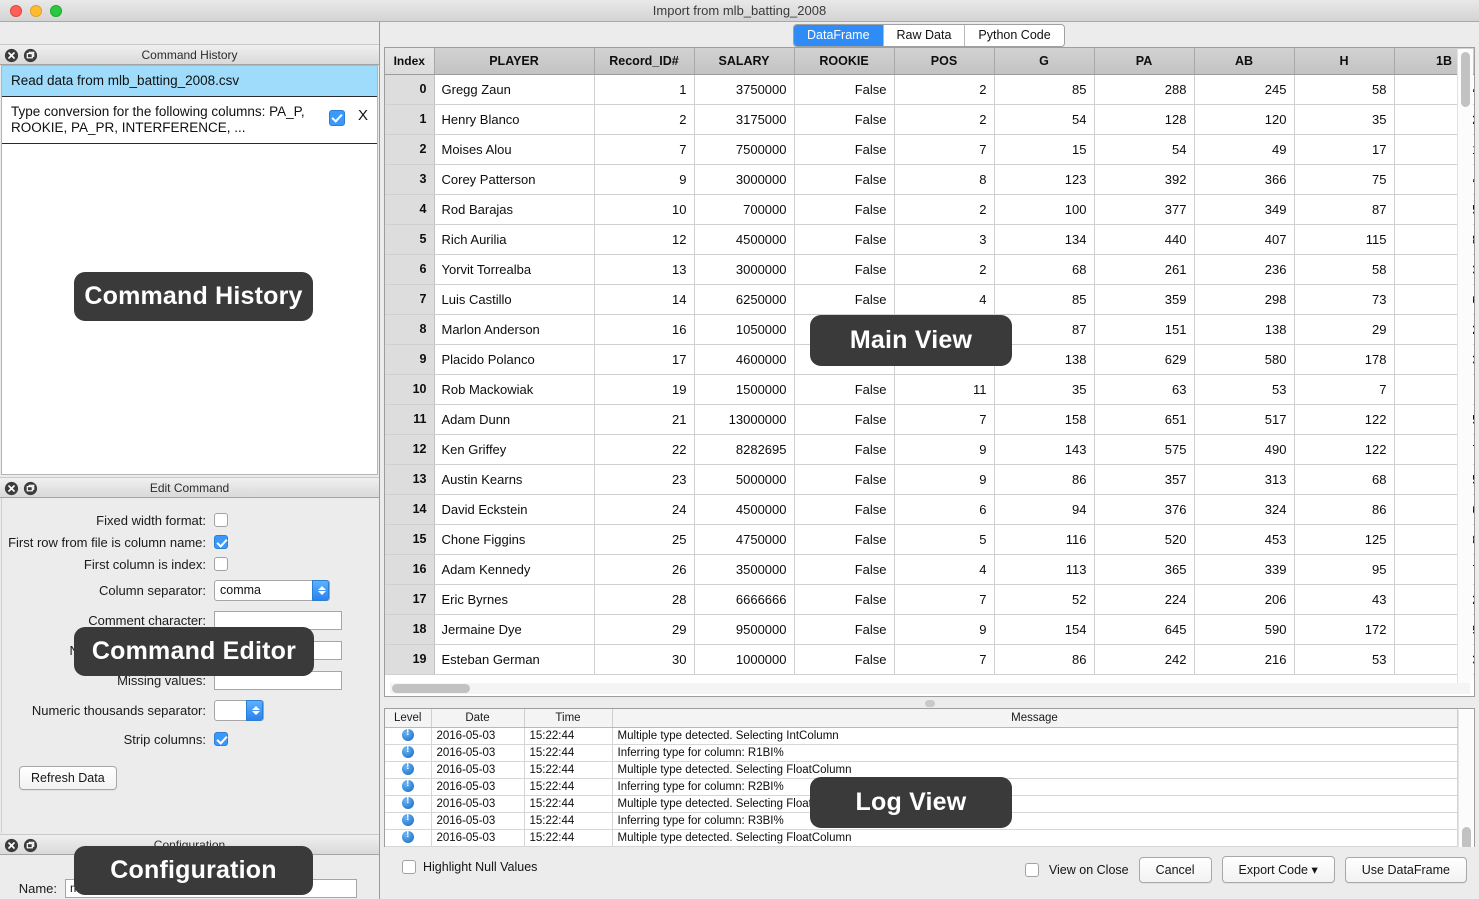 Image resolution: width=1479 pixels, height=899 pixels. What do you see at coordinates (410, 329) in the screenshot?
I see `row-index-cell: 8` at bounding box center [410, 329].